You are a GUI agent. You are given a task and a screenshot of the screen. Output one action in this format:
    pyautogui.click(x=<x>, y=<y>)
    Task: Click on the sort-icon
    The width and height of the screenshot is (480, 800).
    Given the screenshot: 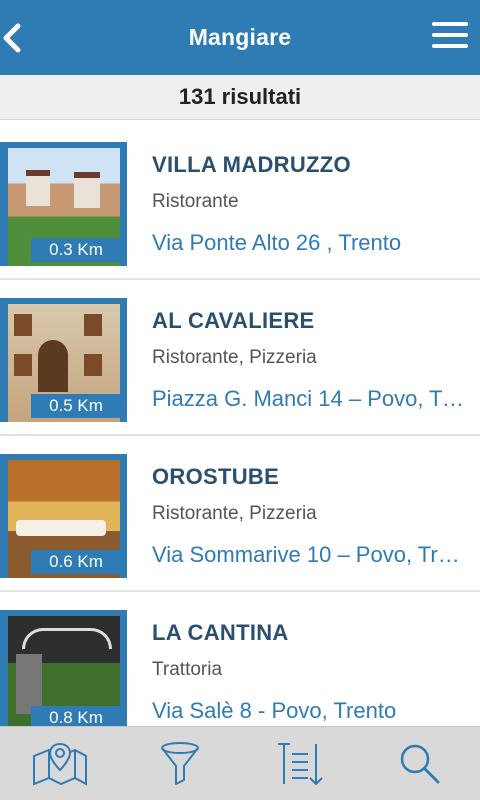 What is the action you would take?
    pyautogui.click(x=300, y=763)
    